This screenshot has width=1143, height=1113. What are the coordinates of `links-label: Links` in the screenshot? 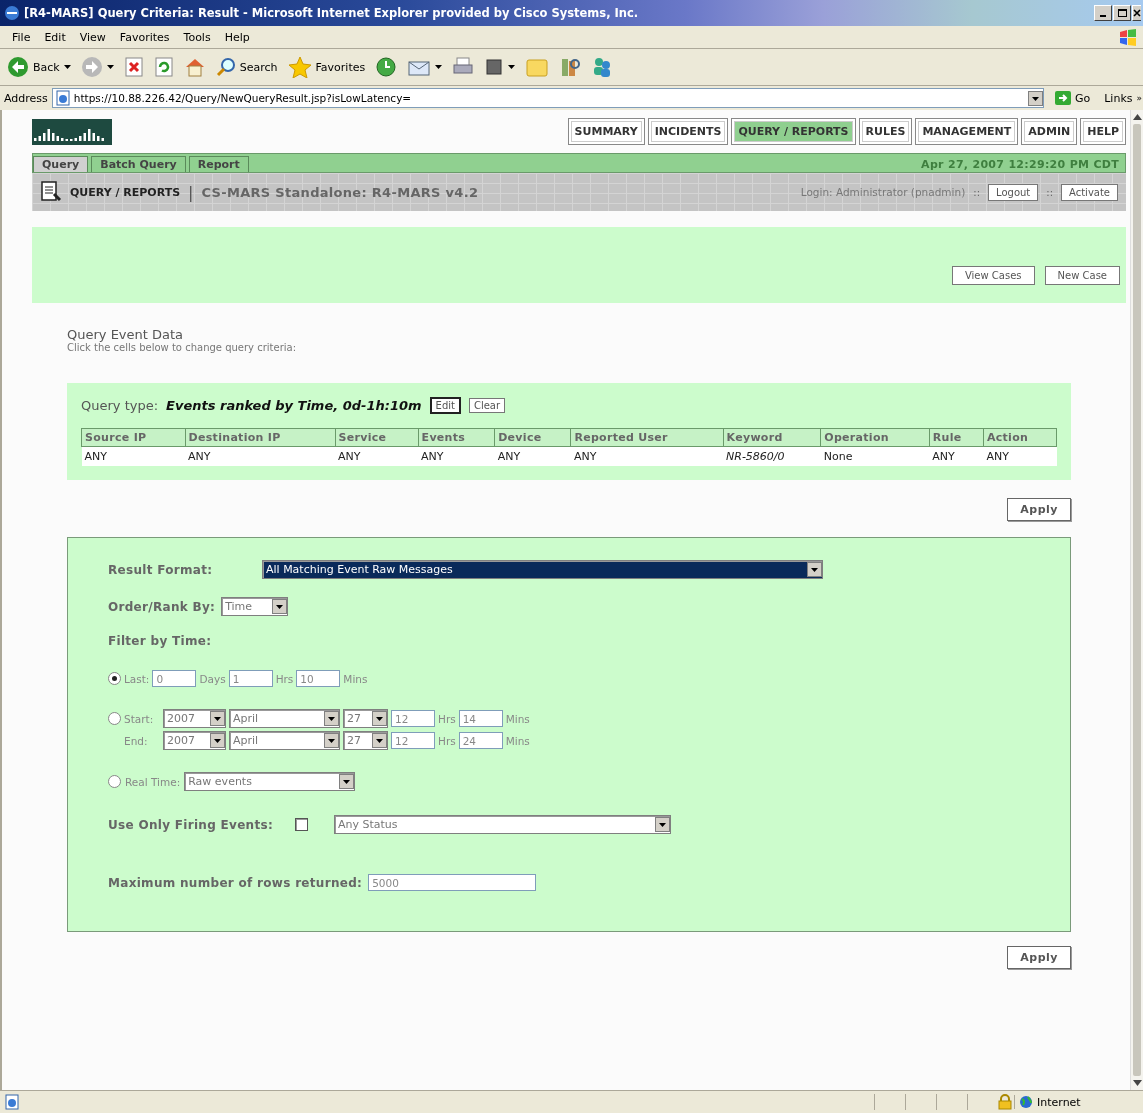 It's located at (1118, 98).